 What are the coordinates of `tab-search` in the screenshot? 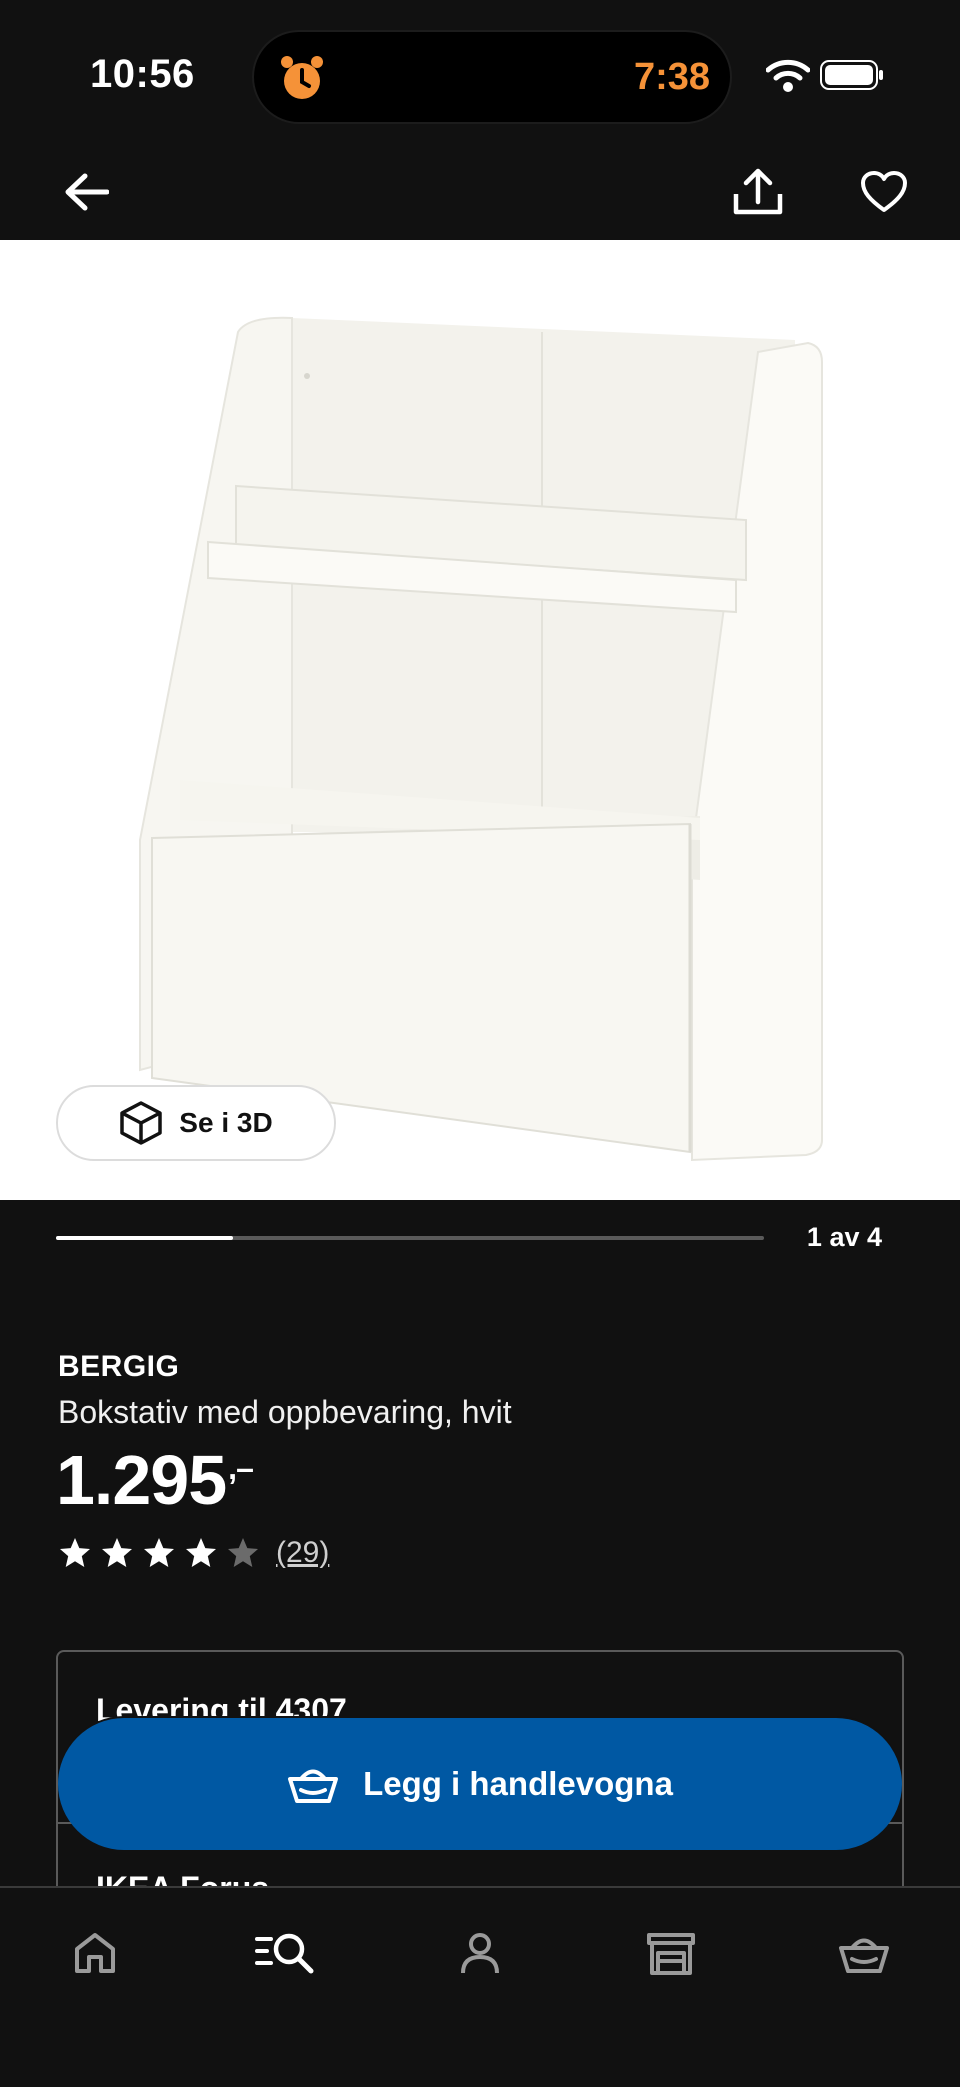 It's located at (285, 1953).